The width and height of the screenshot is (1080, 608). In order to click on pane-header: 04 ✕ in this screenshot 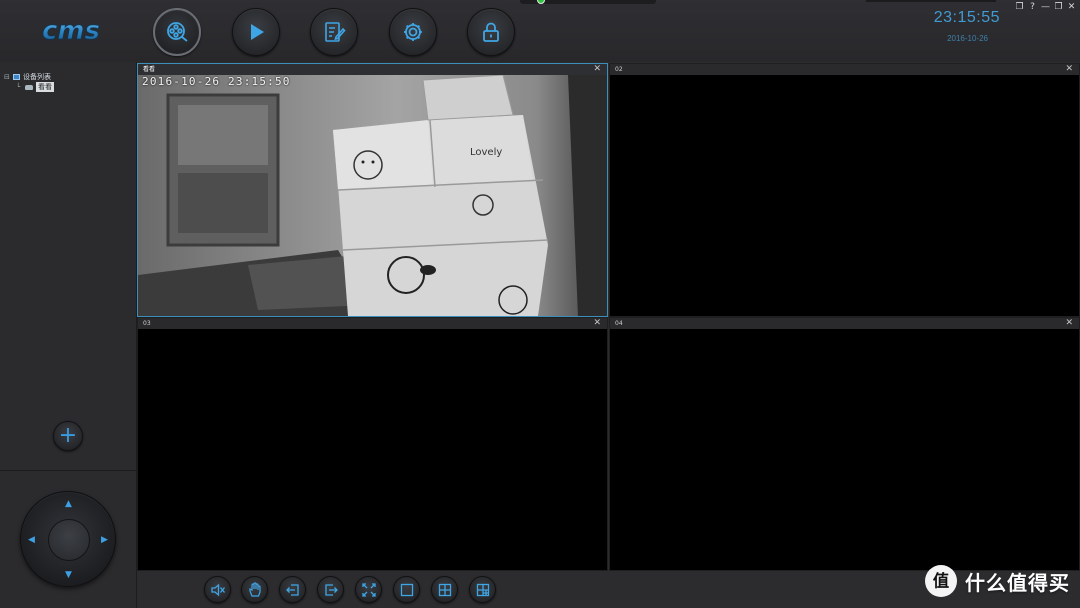, I will do `click(844, 323)`.